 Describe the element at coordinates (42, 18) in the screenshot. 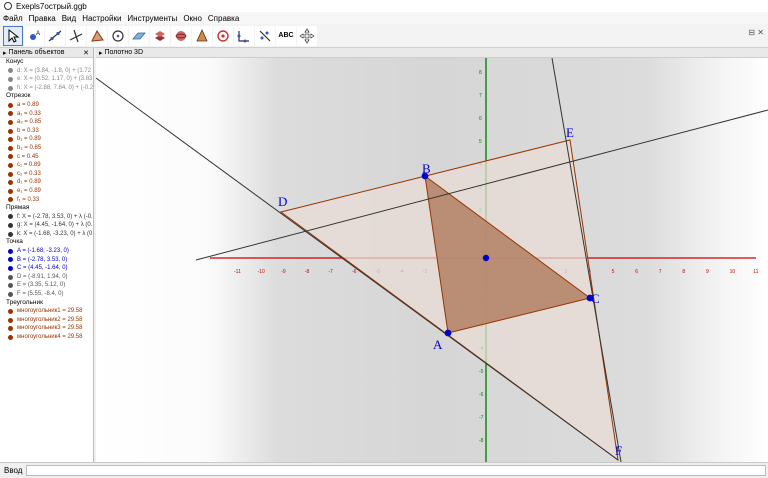

I see `menu-edit: Правка` at that location.